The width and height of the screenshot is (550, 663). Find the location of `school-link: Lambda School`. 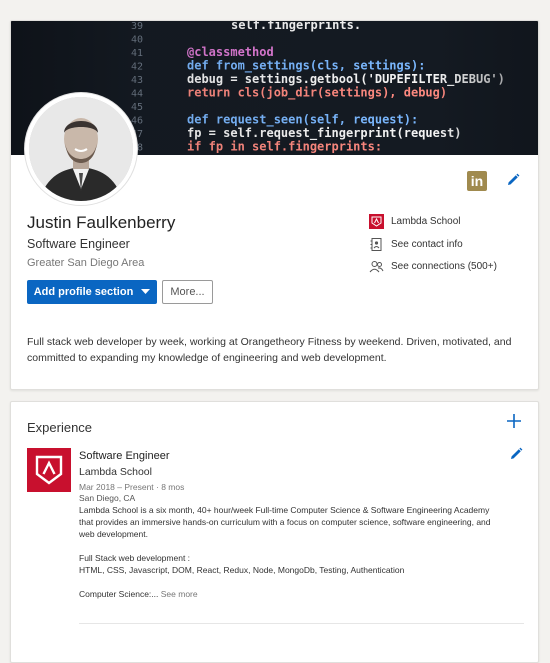

school-link: Lambda School is located at coordinates (415, 221).